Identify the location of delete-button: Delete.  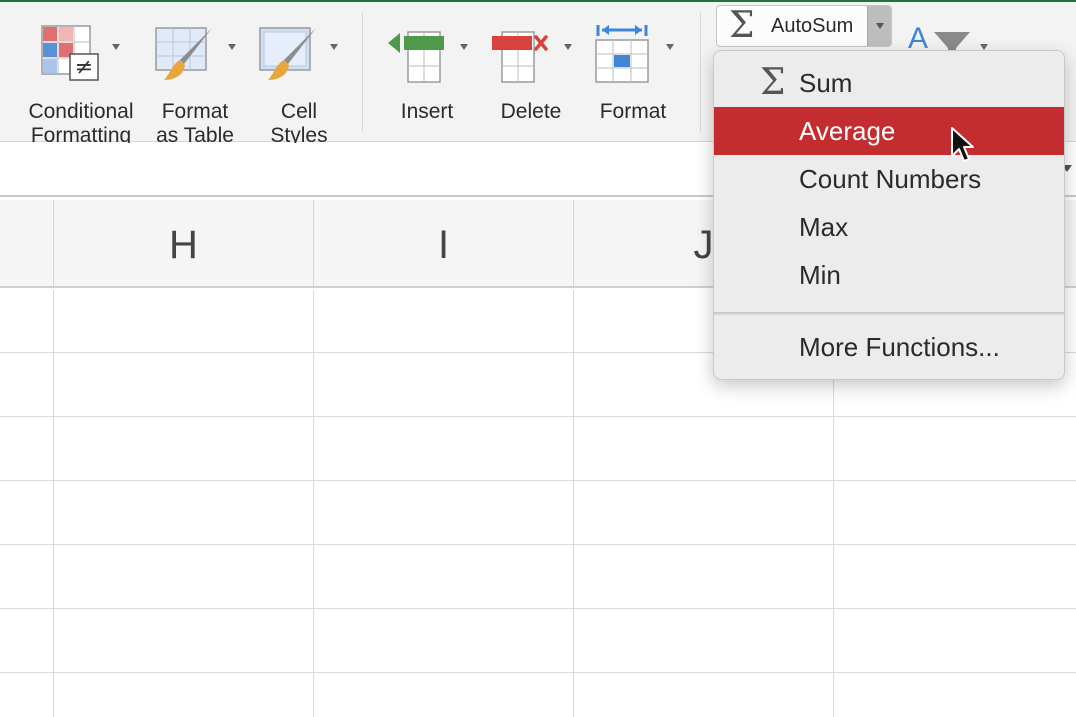
(531, 77).